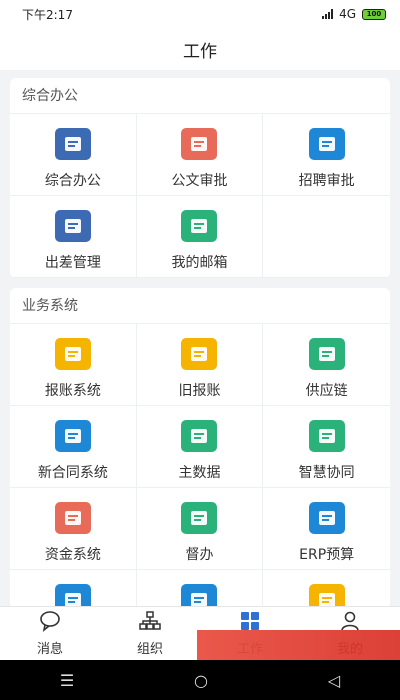  Describe the element at coordinates (149, 649) in the screenshot. I see `nav-label: 组织` at that location.